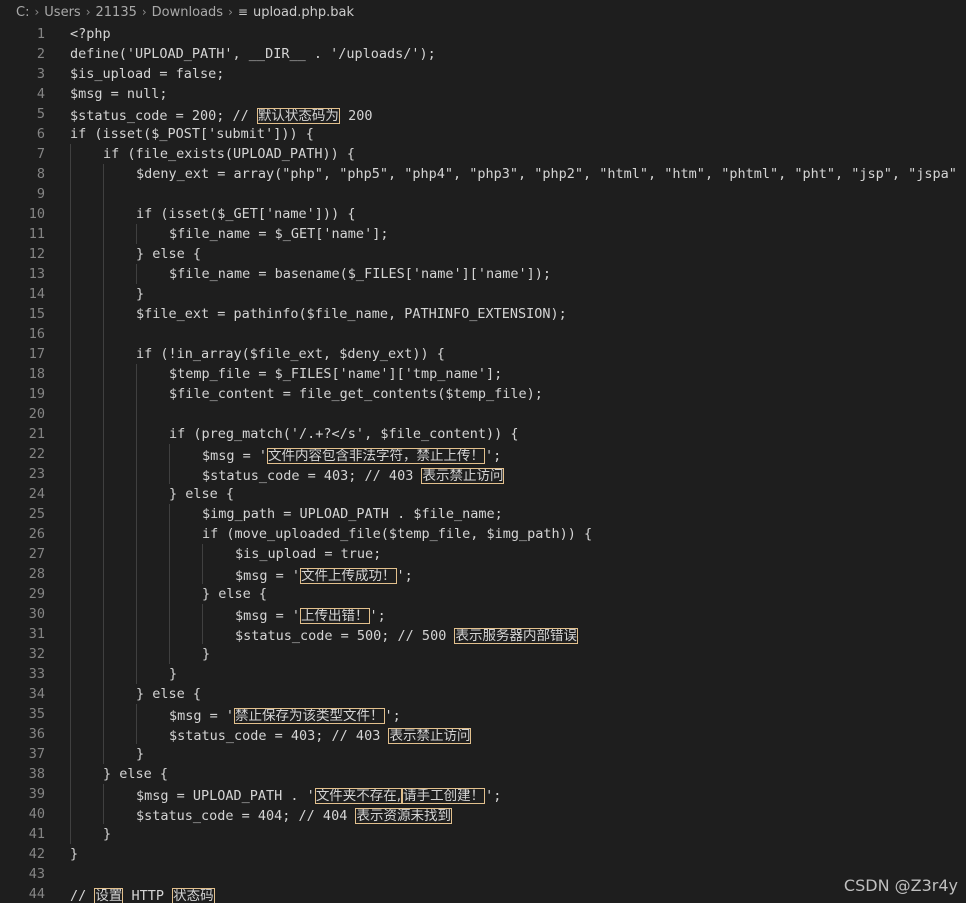 The height and width of the screenshot is (903, 966). I want to click on code-text: $msg = '禁止保存为该类型文件！';, so click(285, 716).